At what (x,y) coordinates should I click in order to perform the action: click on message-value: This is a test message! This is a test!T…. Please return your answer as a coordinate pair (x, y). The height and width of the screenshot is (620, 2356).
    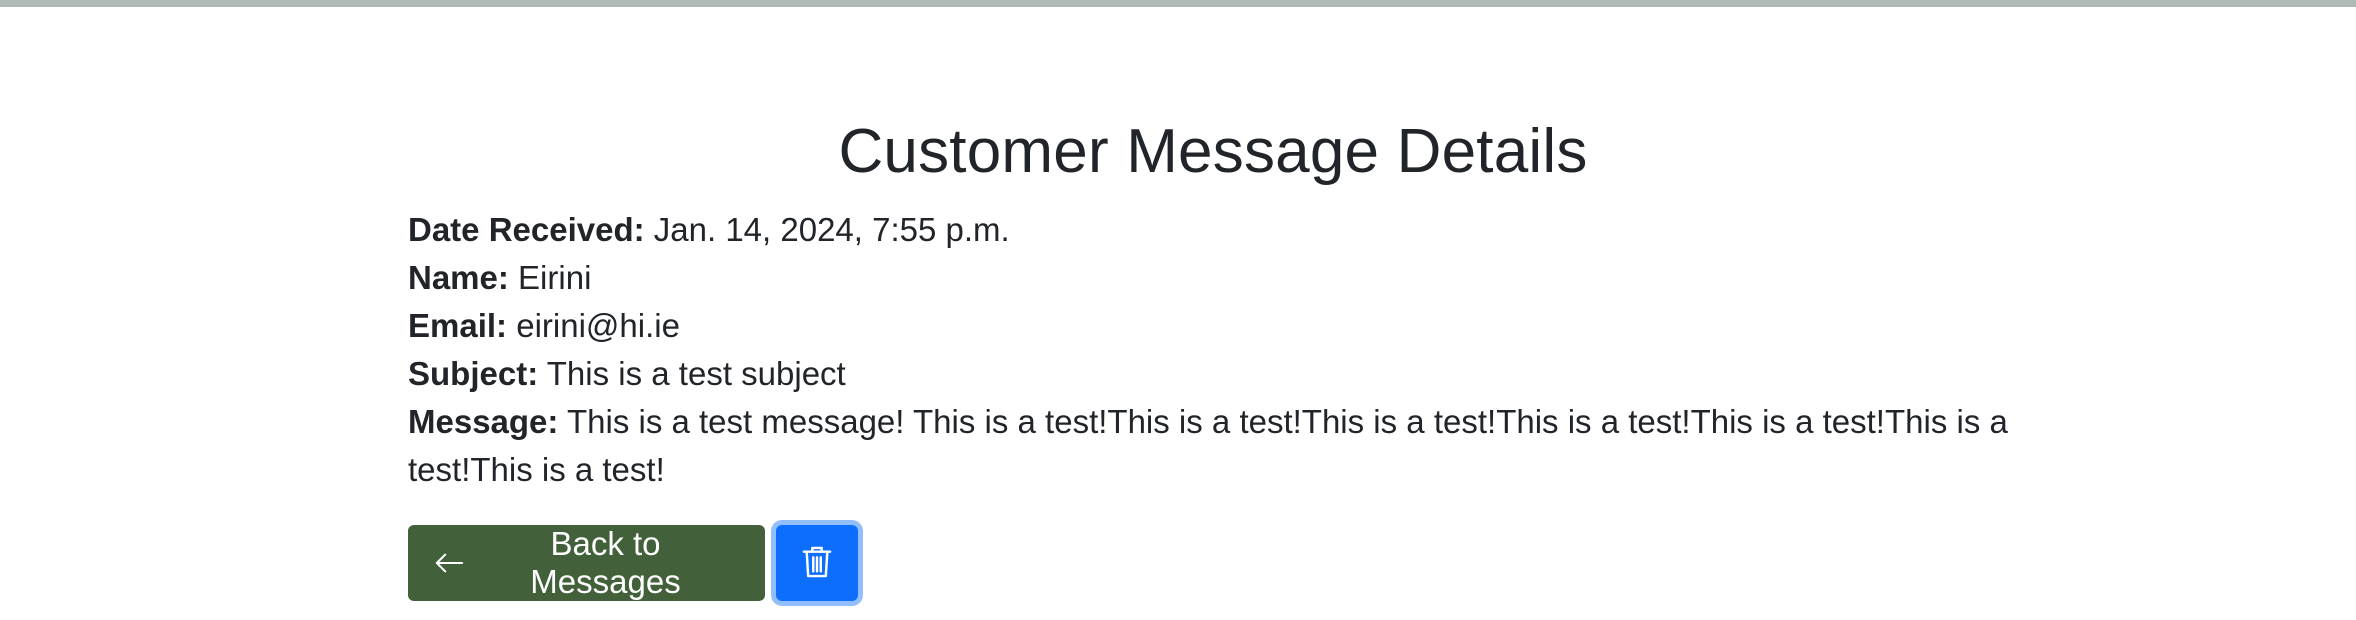
    Looking at the image, I should click on (1208, 445).